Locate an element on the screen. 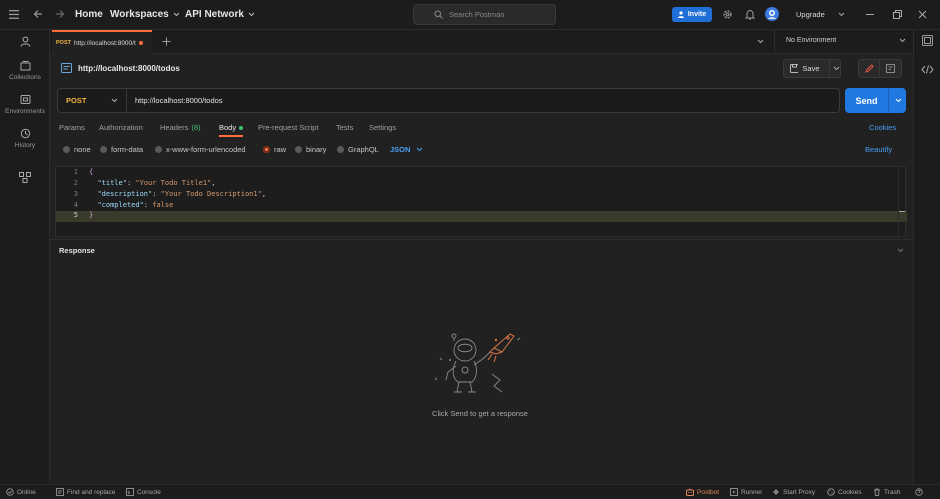 The image size is (940, 499). sidebar-item-account is located at coordinates (25, 43).